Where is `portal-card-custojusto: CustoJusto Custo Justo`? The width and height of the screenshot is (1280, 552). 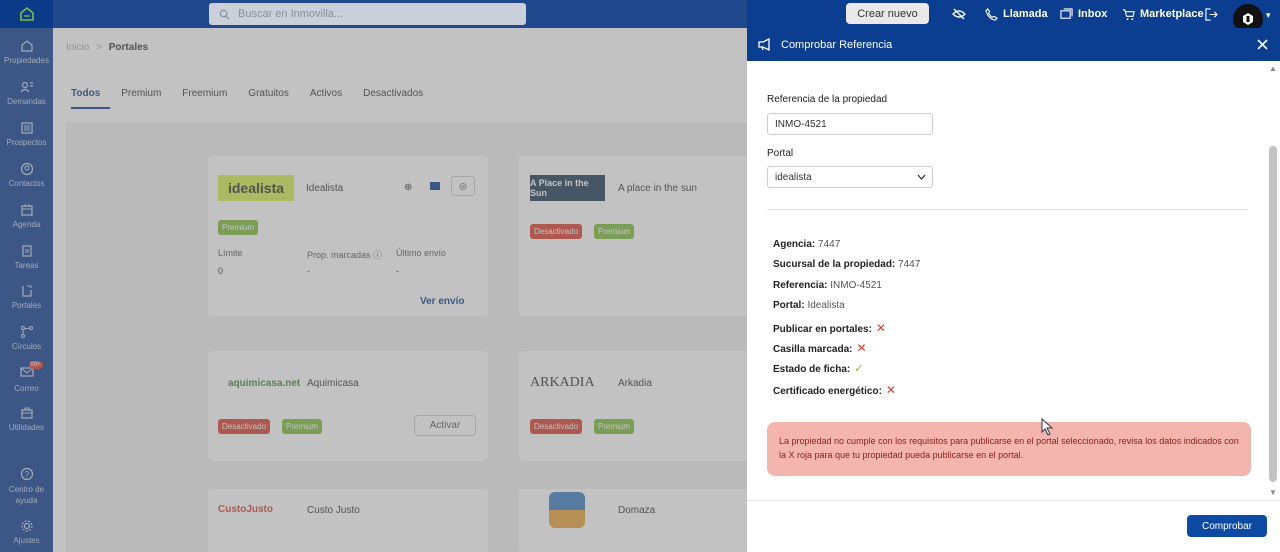 portal-card-custojusto: CustoJusto Custo Justo is located at coordinates (348, 520).